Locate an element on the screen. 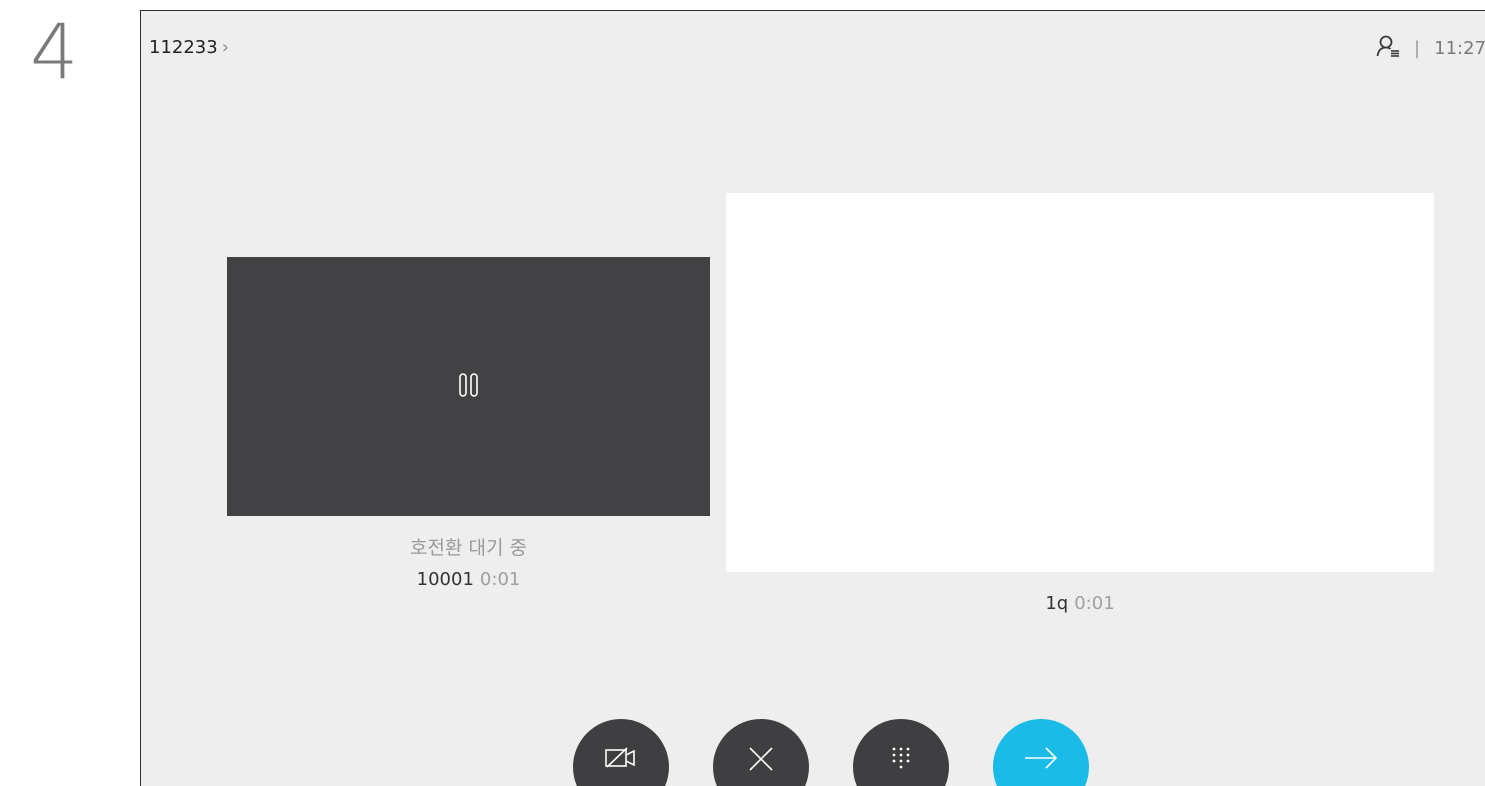  chevron-right-icon: › is located at coordinates (225, 47).